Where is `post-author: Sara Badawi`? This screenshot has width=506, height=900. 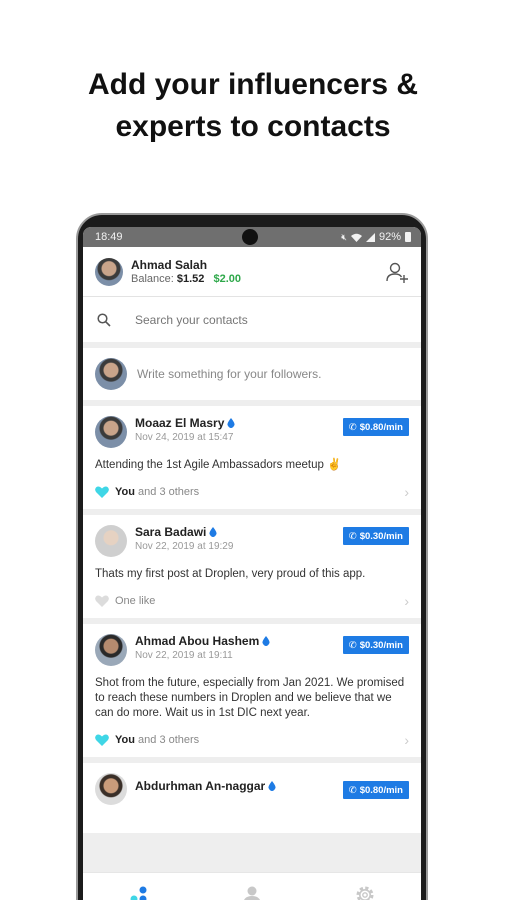 post-author: Sara Badawi is located at coordinates (239, 532).